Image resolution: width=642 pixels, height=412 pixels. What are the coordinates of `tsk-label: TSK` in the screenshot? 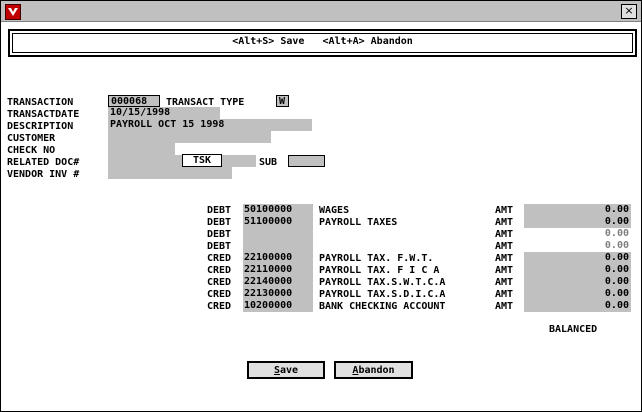 It's located at (202, 160).